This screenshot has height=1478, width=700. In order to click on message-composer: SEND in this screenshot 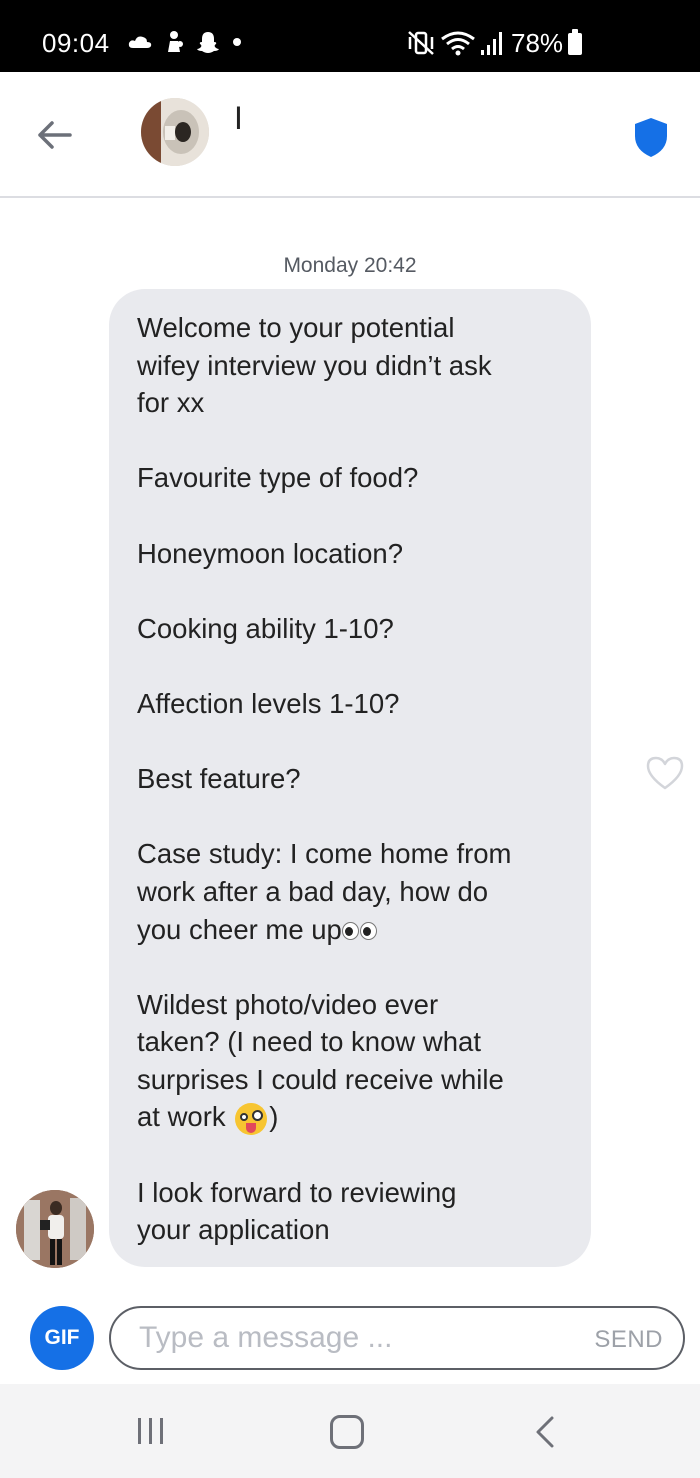, I will do `click(397, 1338)`.